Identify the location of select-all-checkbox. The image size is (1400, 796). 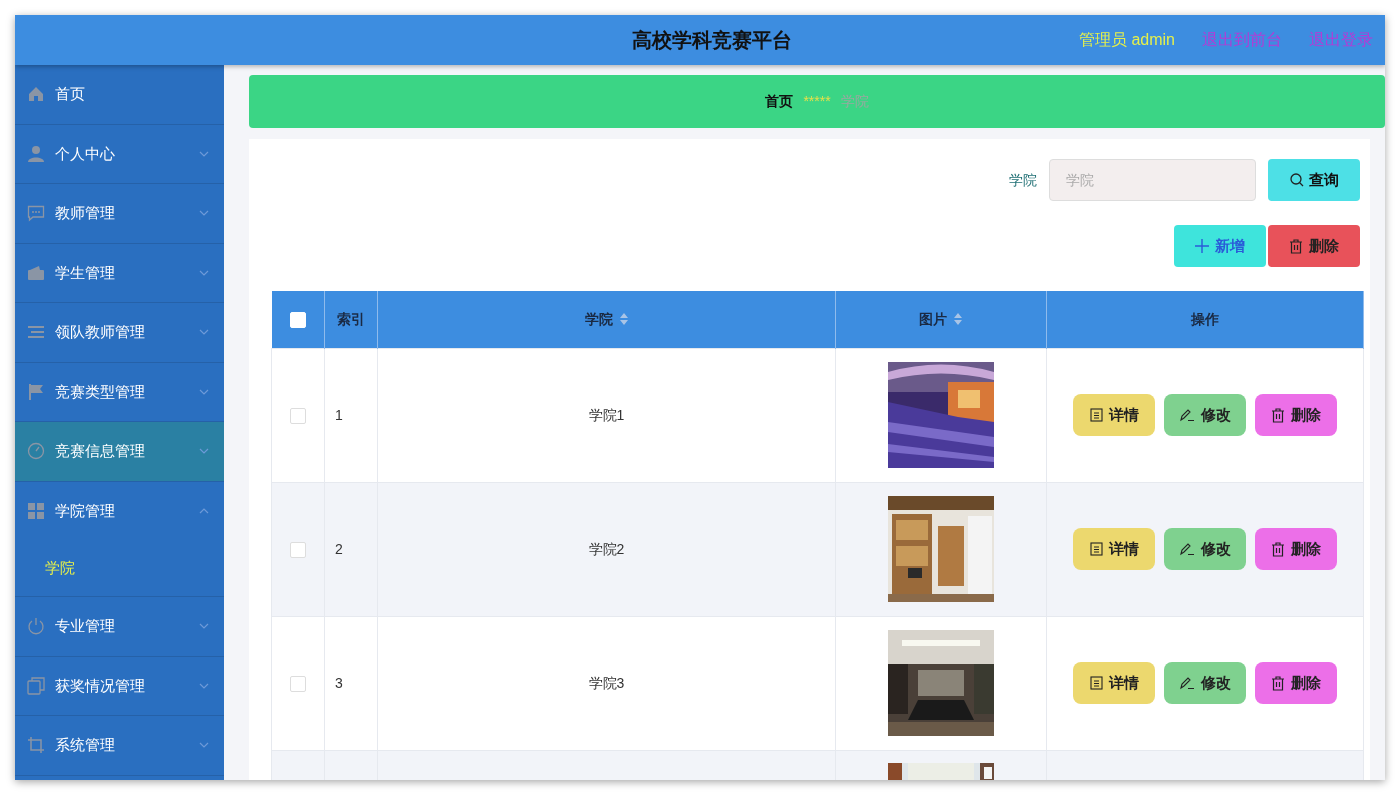
(297, 320).